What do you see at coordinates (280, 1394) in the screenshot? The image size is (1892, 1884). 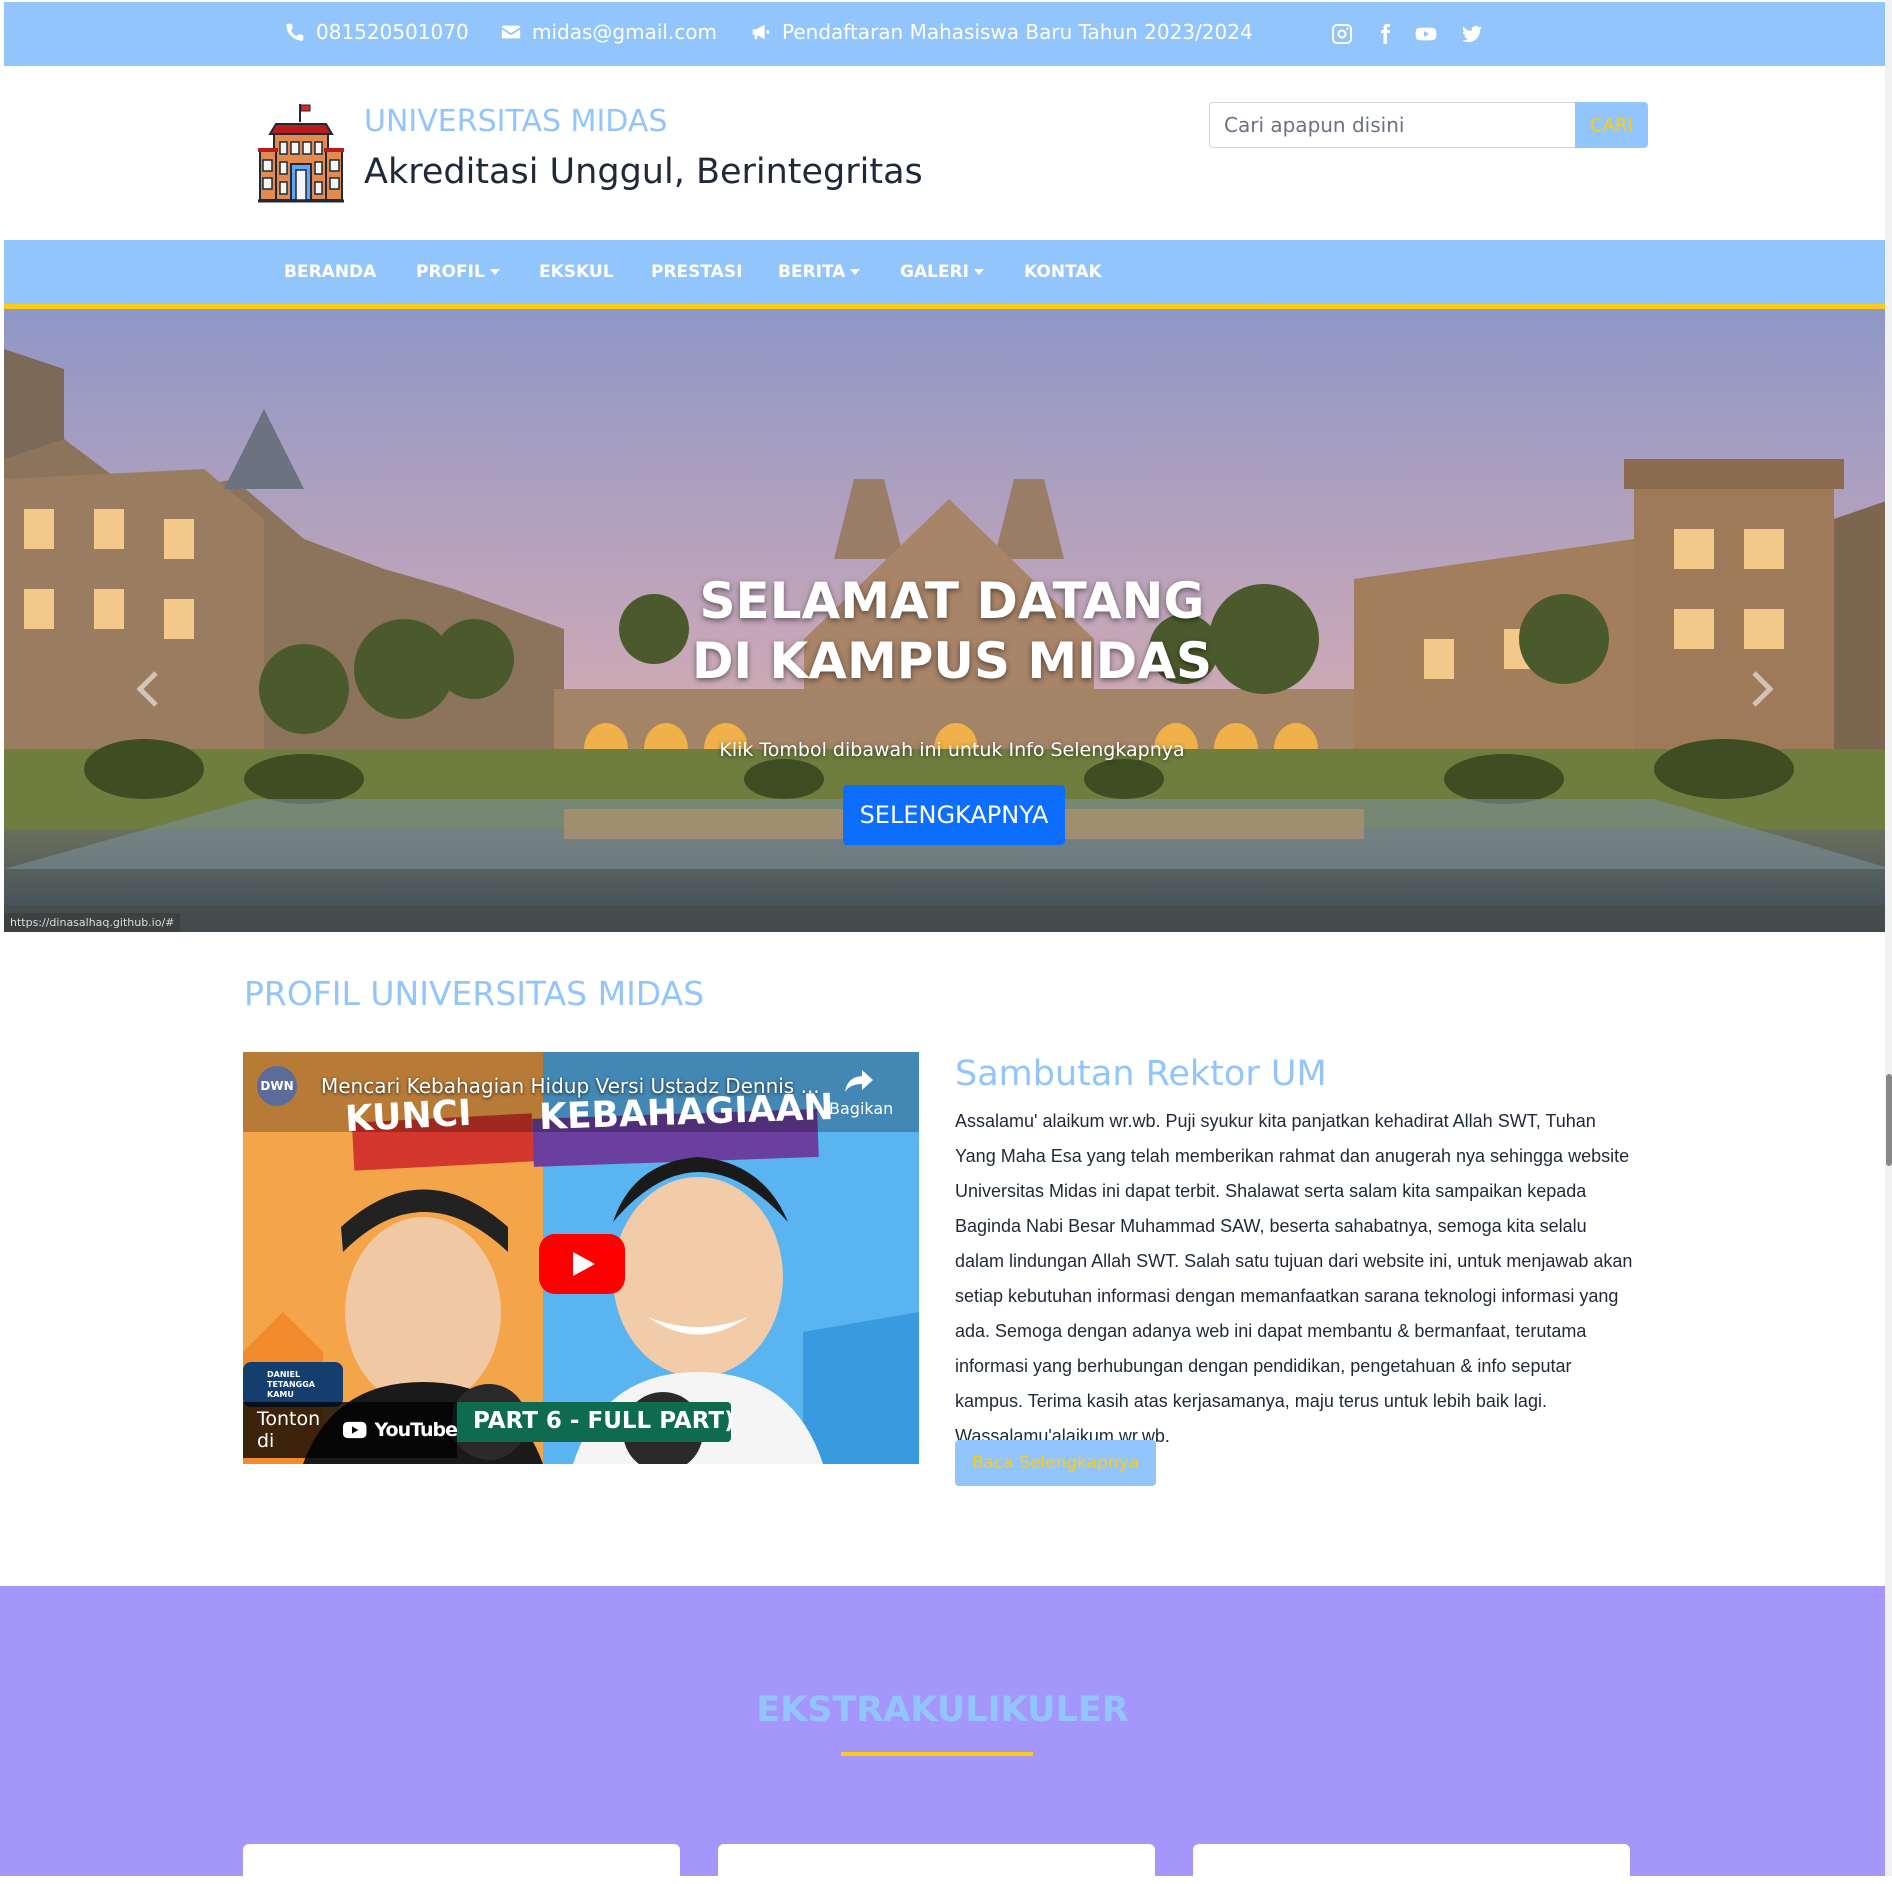 I see `channel-name-line3: KAMU` at bounding box center [280, 1394].